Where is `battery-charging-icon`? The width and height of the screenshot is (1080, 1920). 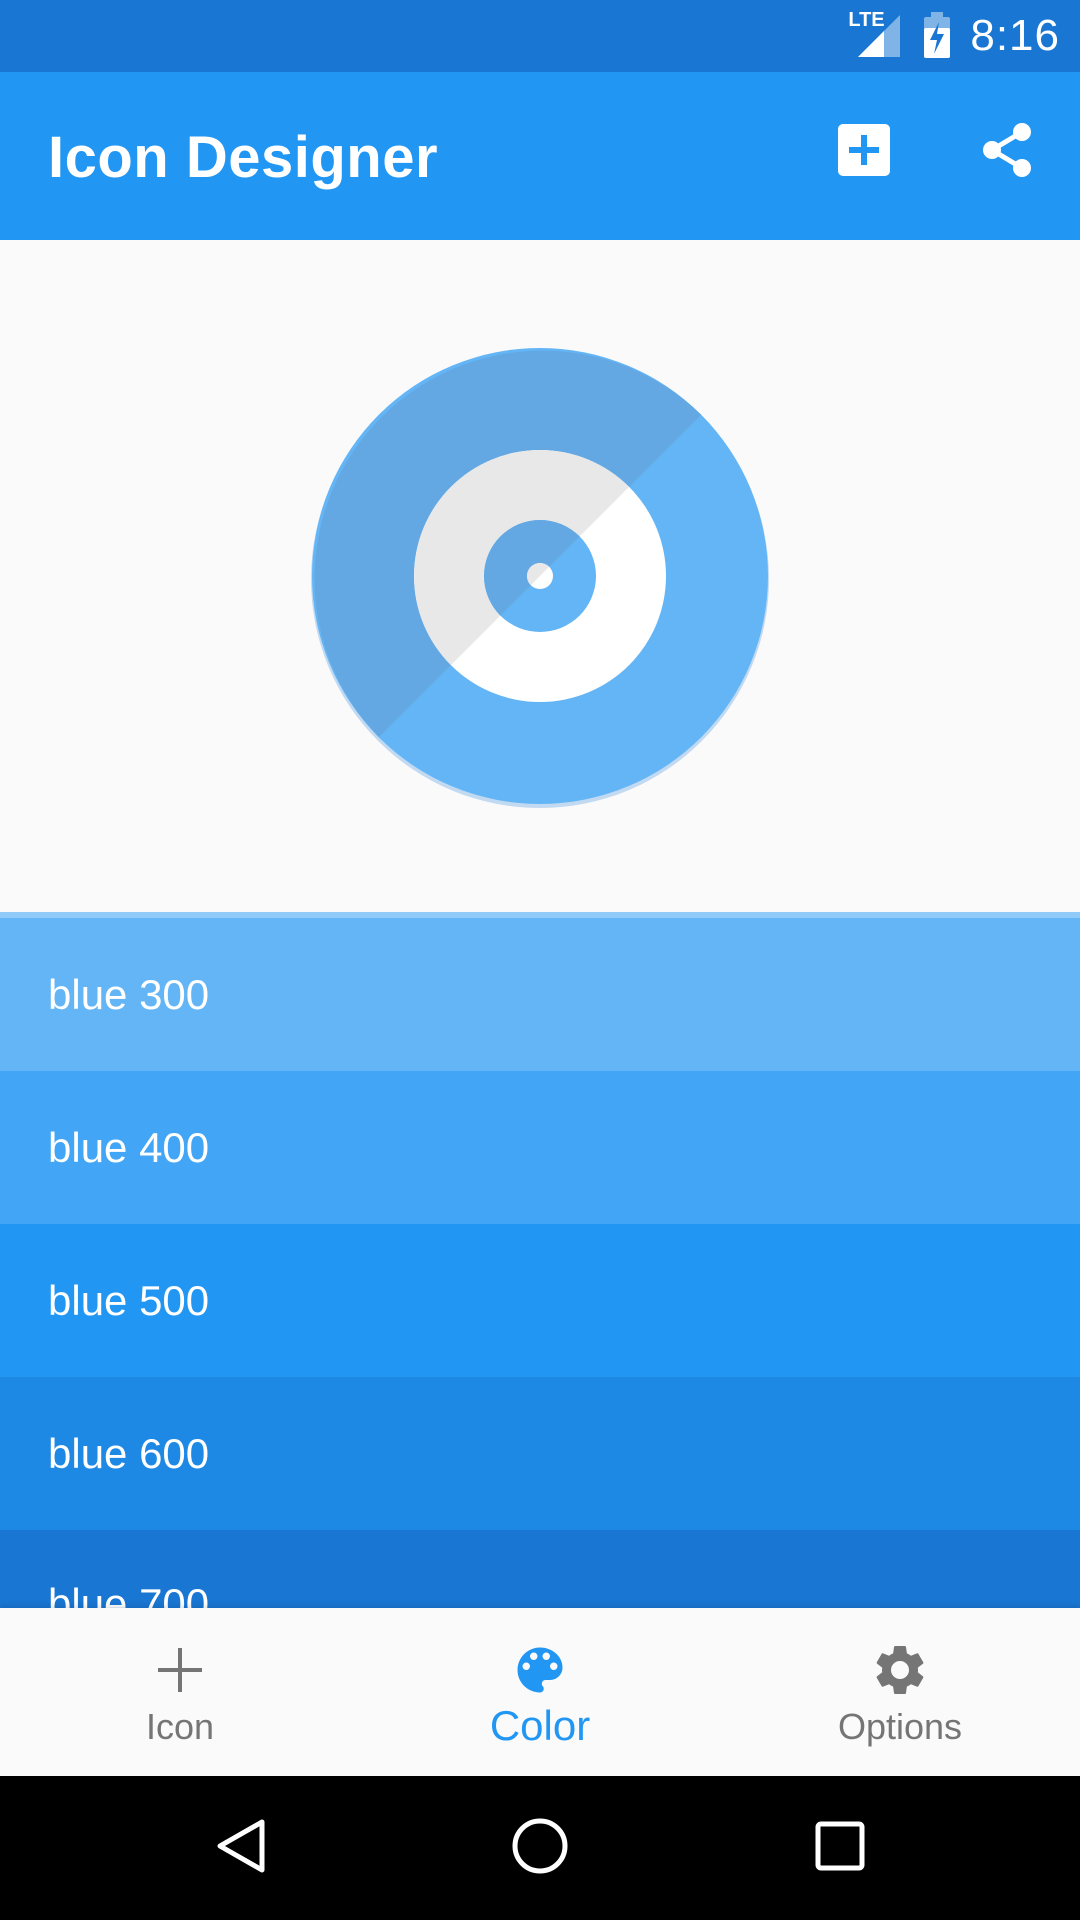 battery-charging-icon is located at coordinates (937, 36).